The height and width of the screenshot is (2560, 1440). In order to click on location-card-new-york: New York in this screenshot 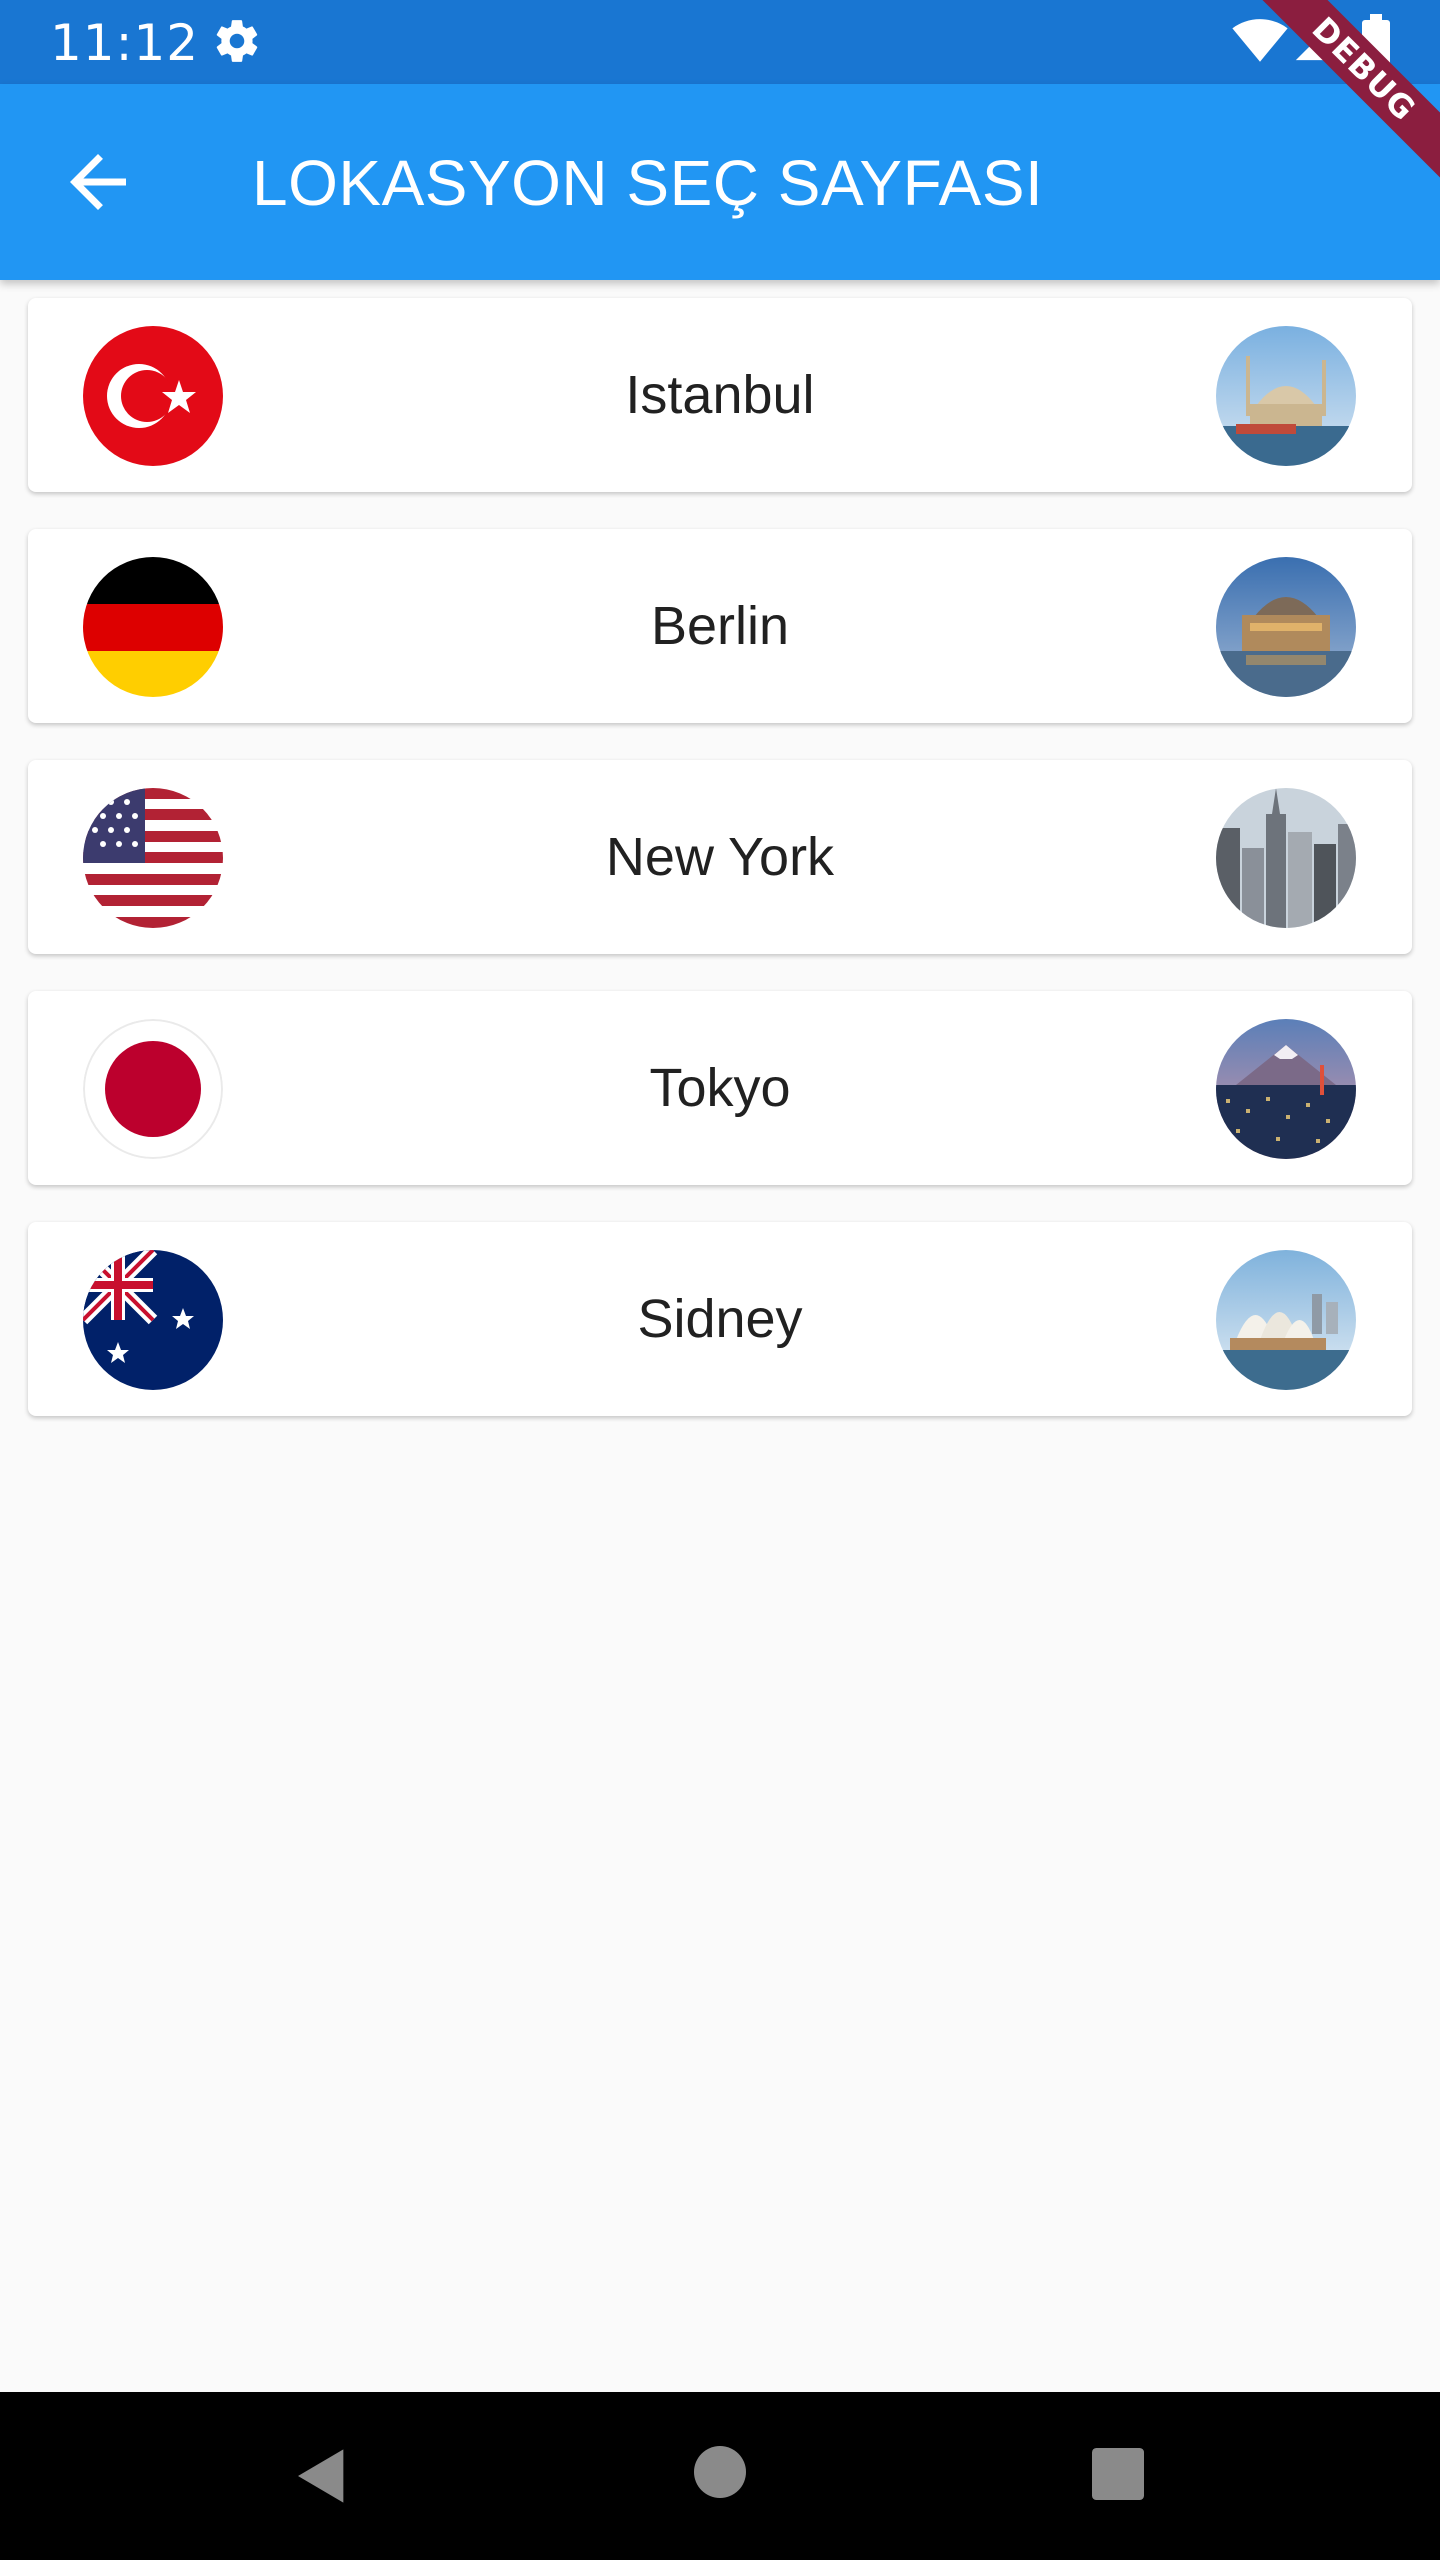, I will do `click(720, 857)`.